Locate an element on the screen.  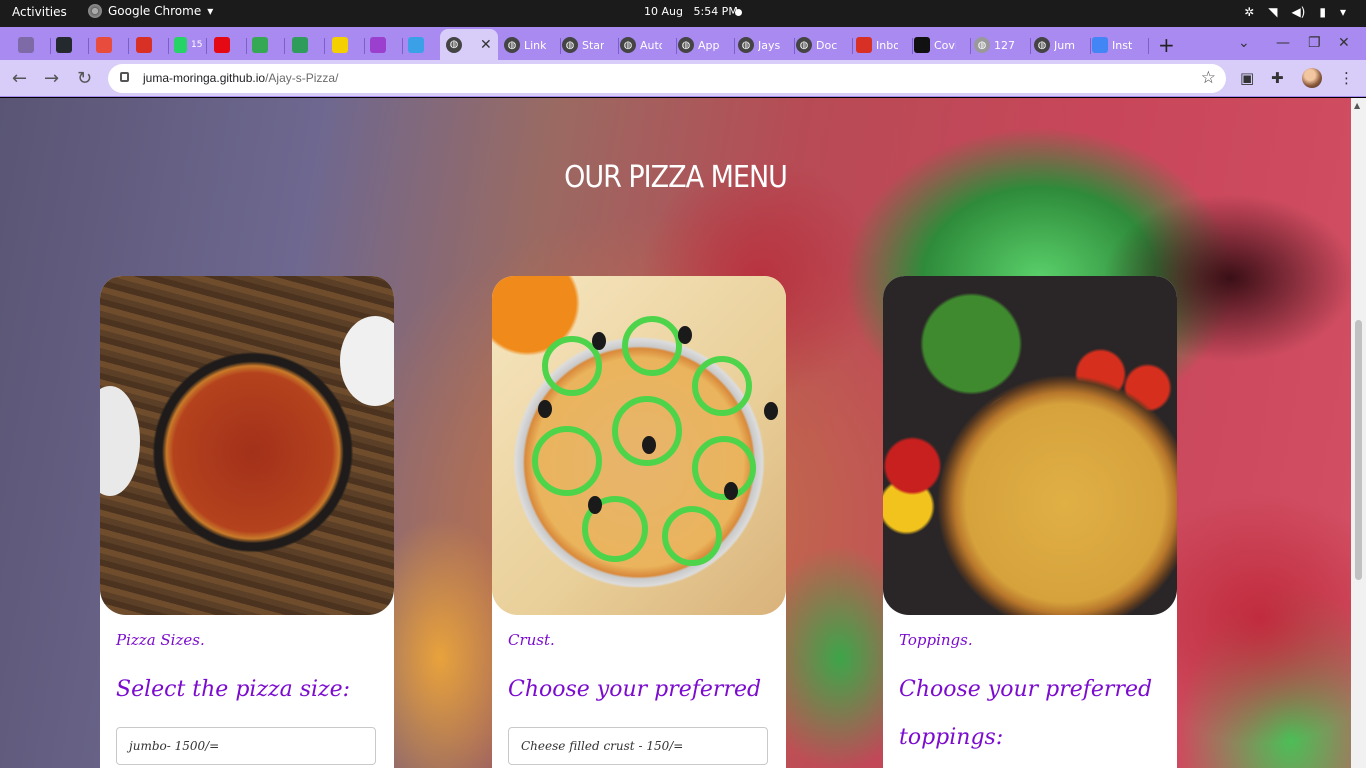
power-menu-icon: ▾ is located at coordinates (1343, 12).